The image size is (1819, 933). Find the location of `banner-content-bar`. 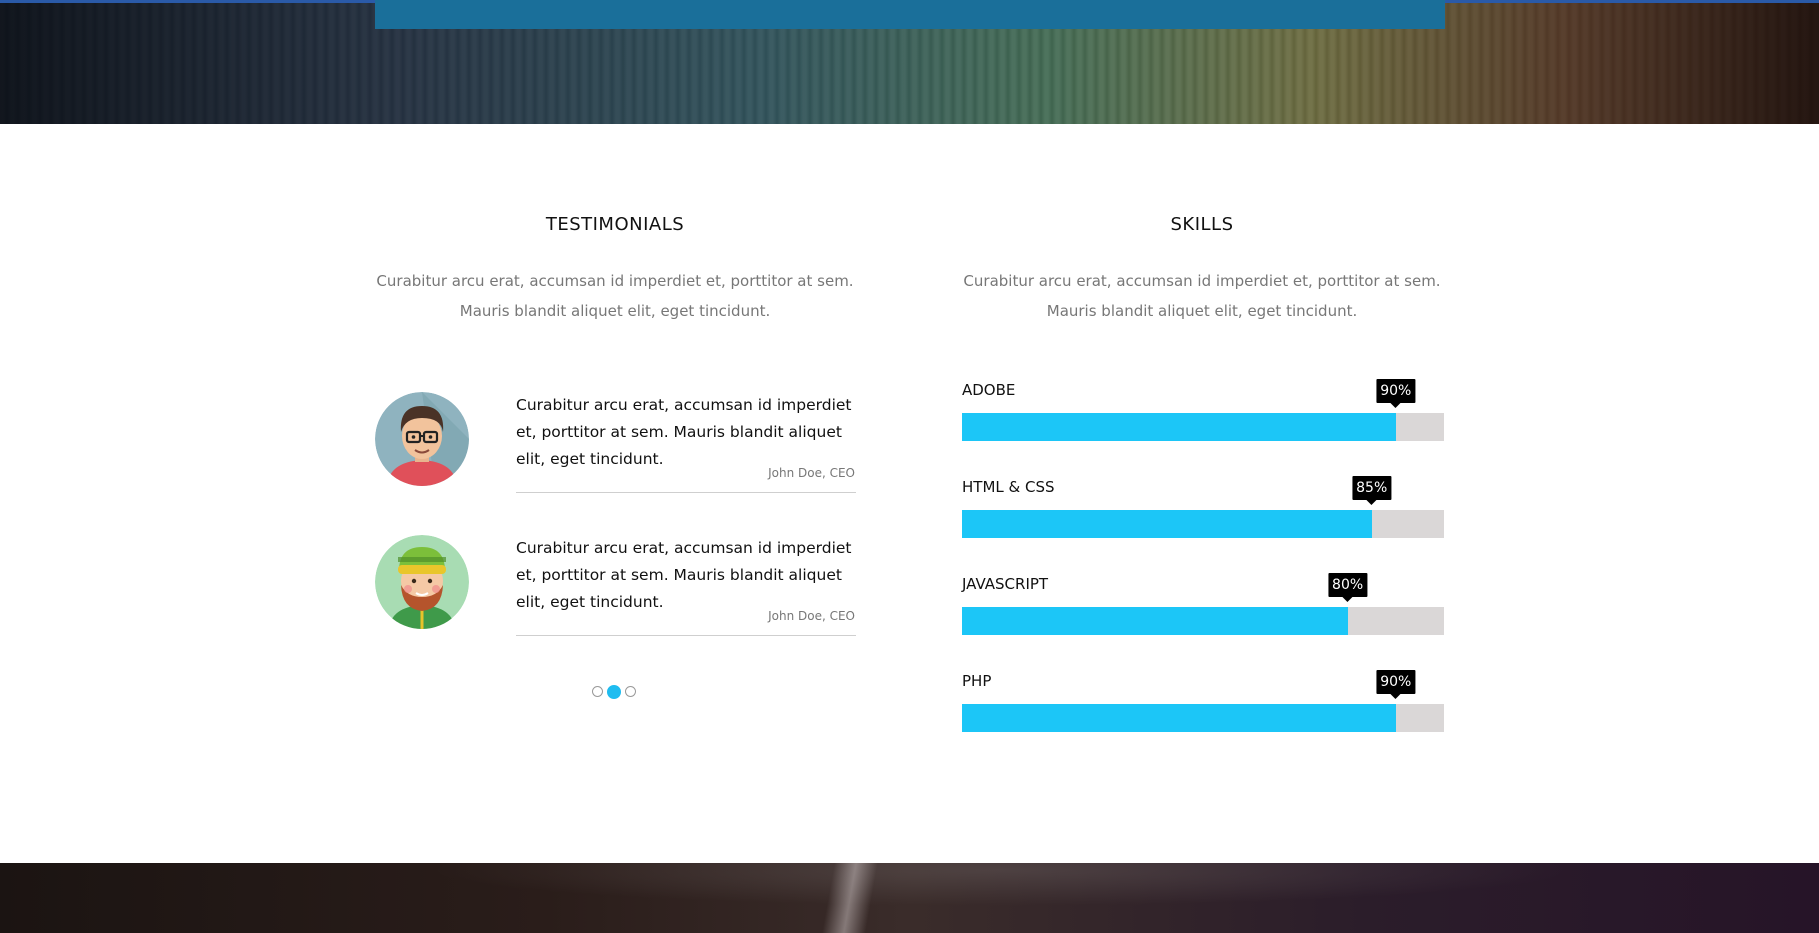

banner-content-bar is located at coordinates (910, 14).